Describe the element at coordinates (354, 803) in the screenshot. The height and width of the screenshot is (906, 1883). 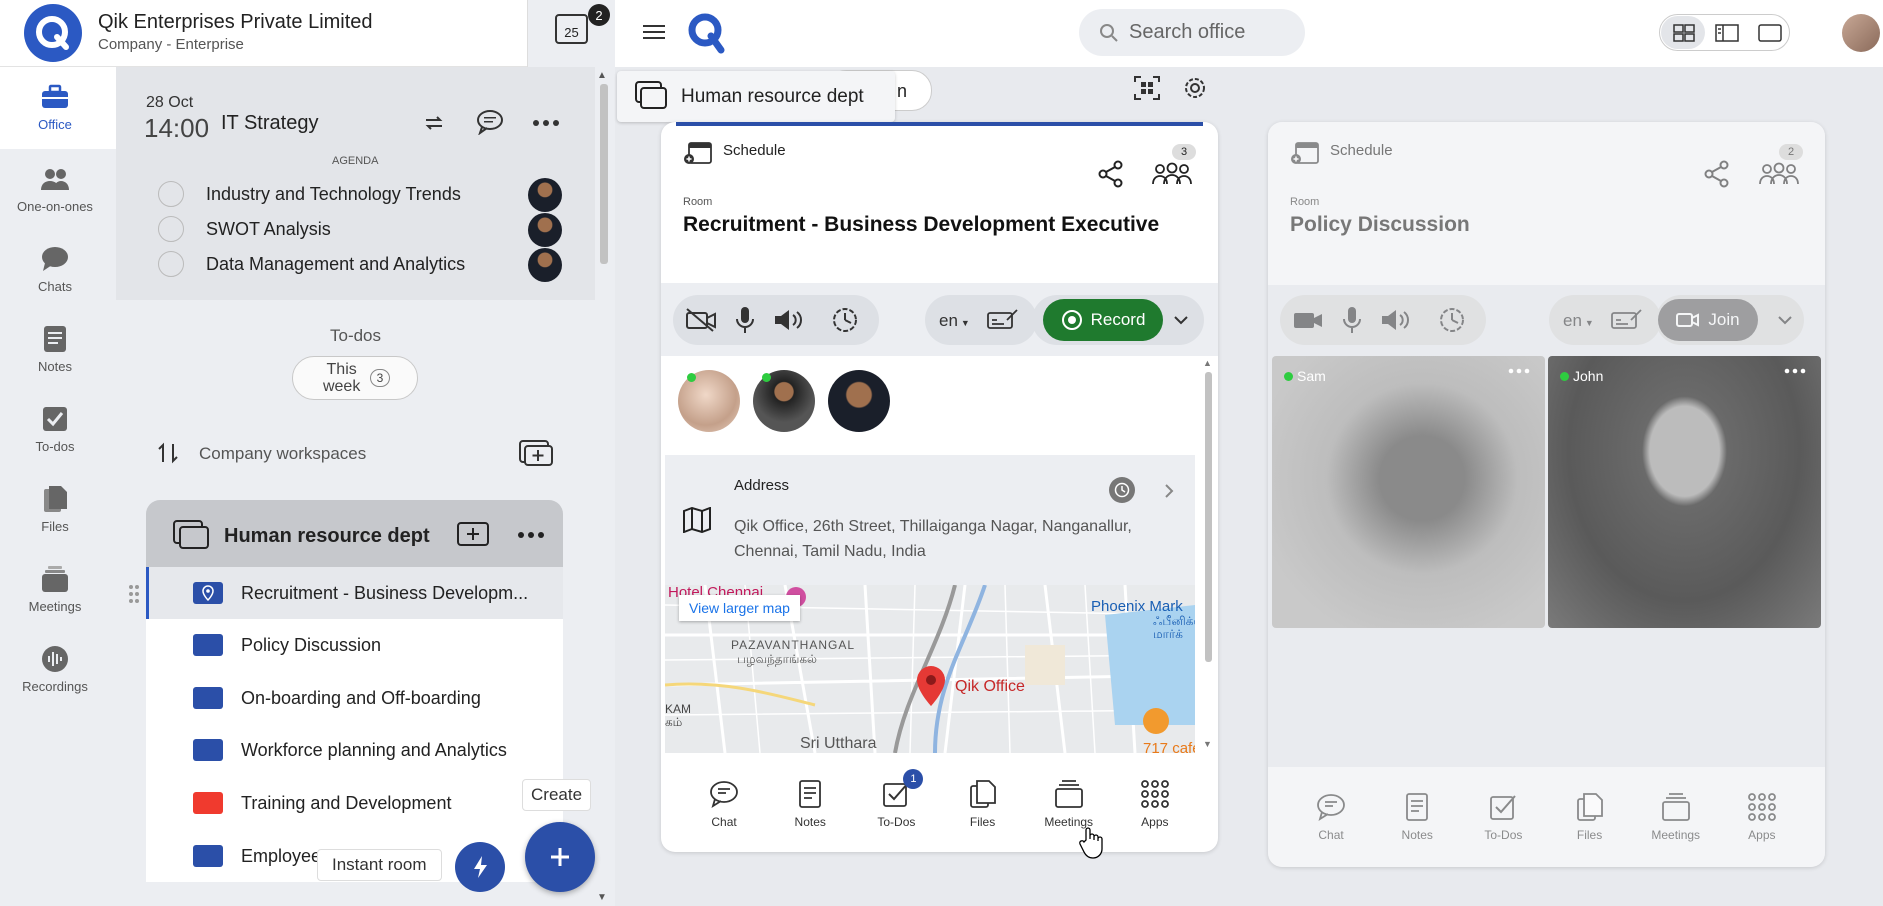
I see `room-item: Training and Development` at that location.